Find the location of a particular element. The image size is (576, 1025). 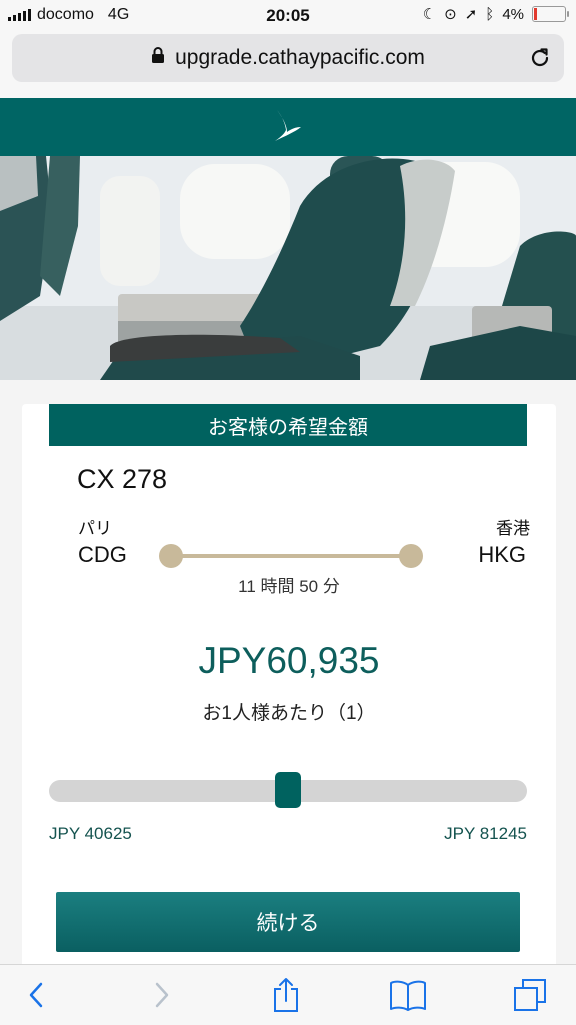

url-text: upgrade.cathaypacific.com is located at coordinates (300, 57).